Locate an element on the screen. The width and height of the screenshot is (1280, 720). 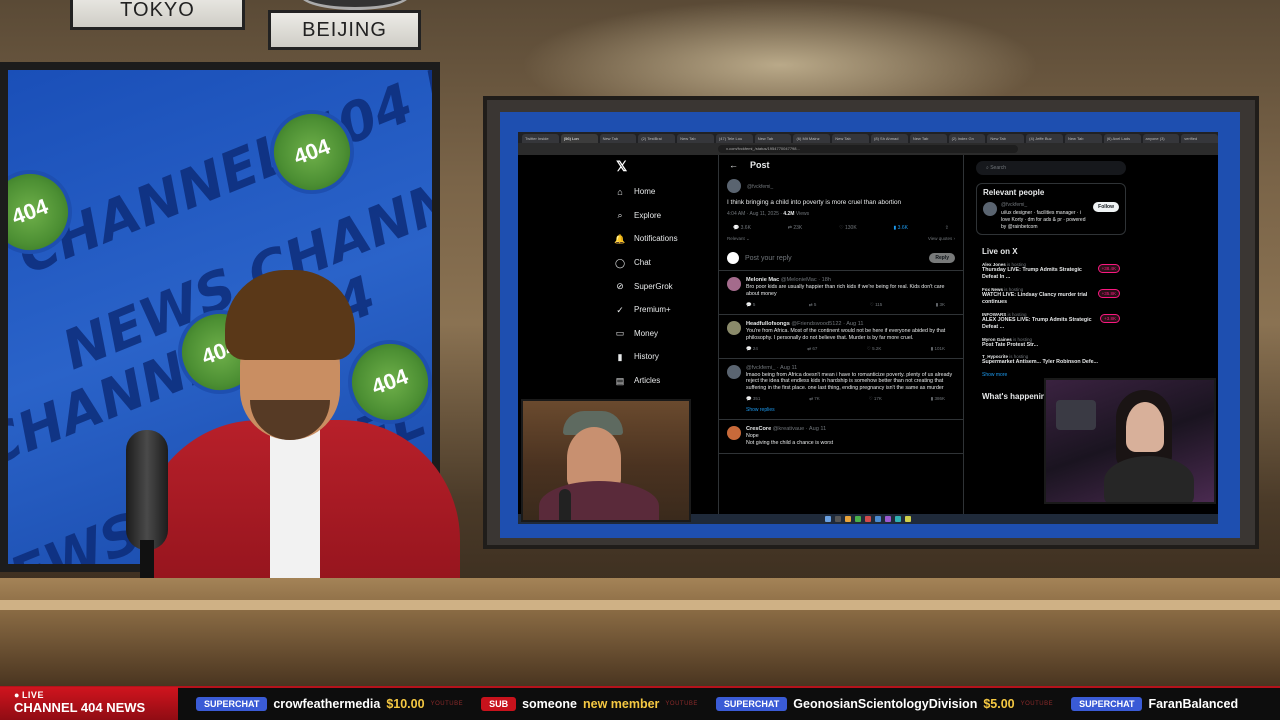
back-arrow-icon: ← is located at coordinates (733, 165).